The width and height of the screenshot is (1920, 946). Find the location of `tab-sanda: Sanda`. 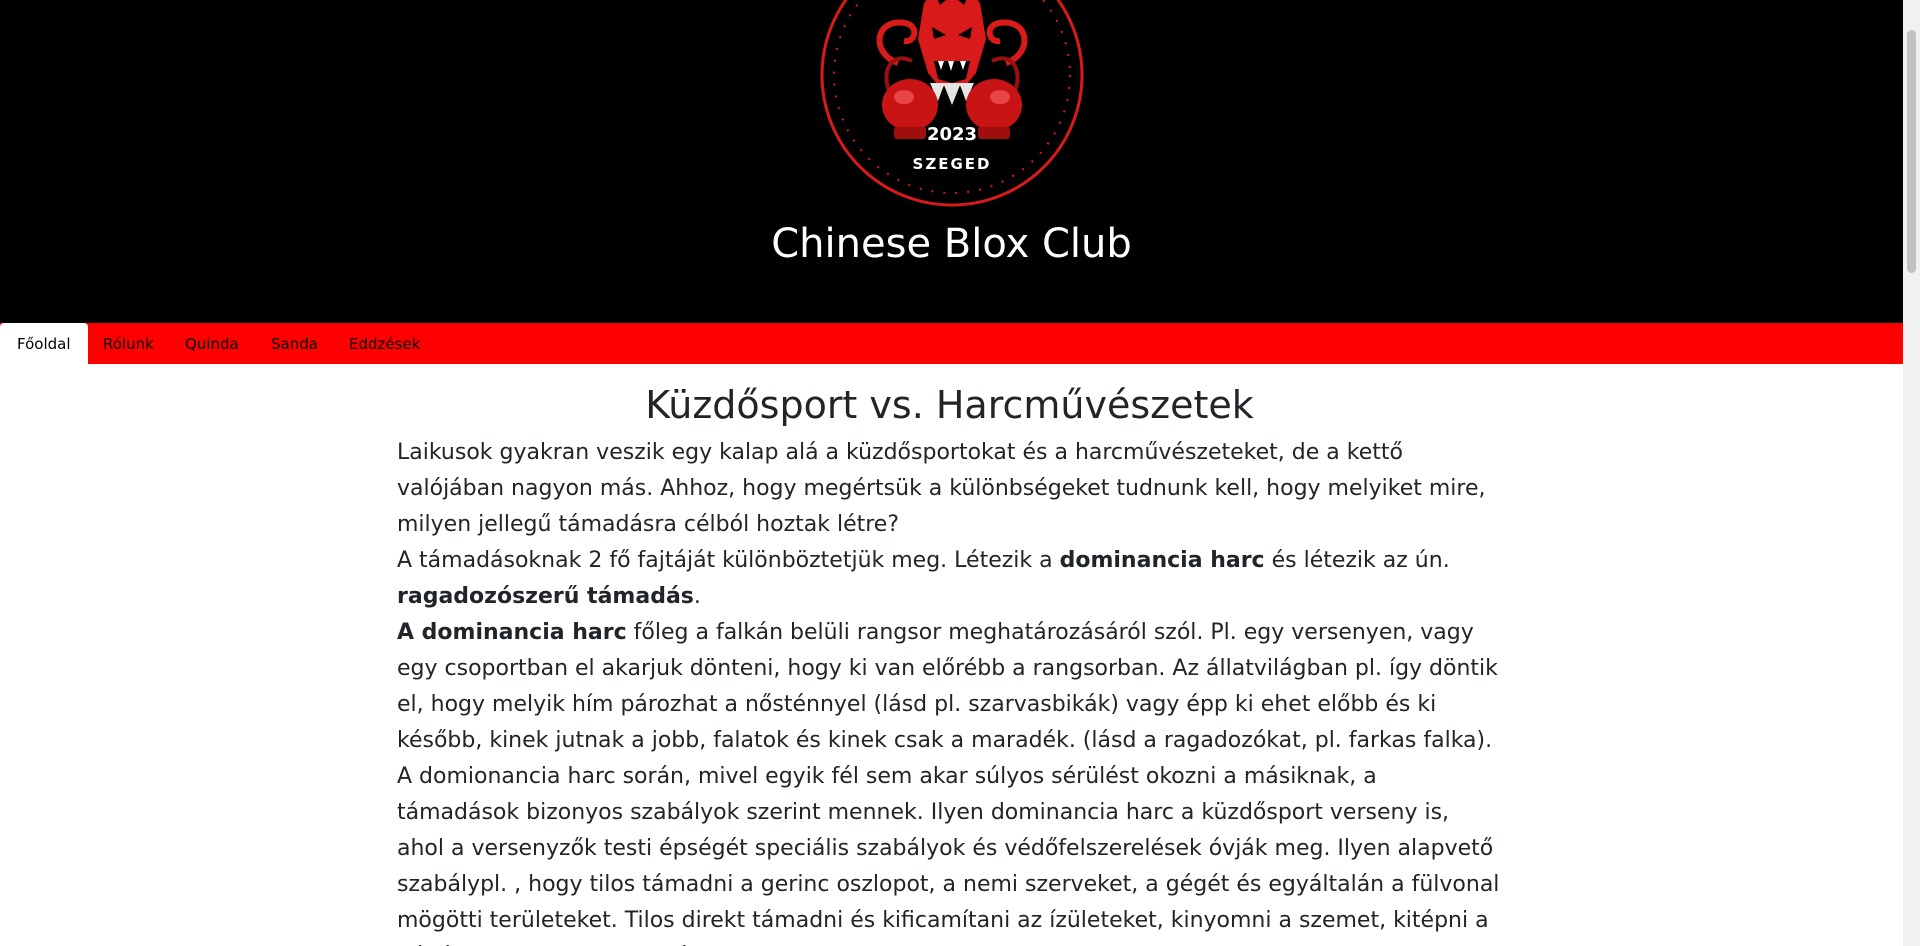

tab-sanda: Sanda is located at coordinates (294, 343).